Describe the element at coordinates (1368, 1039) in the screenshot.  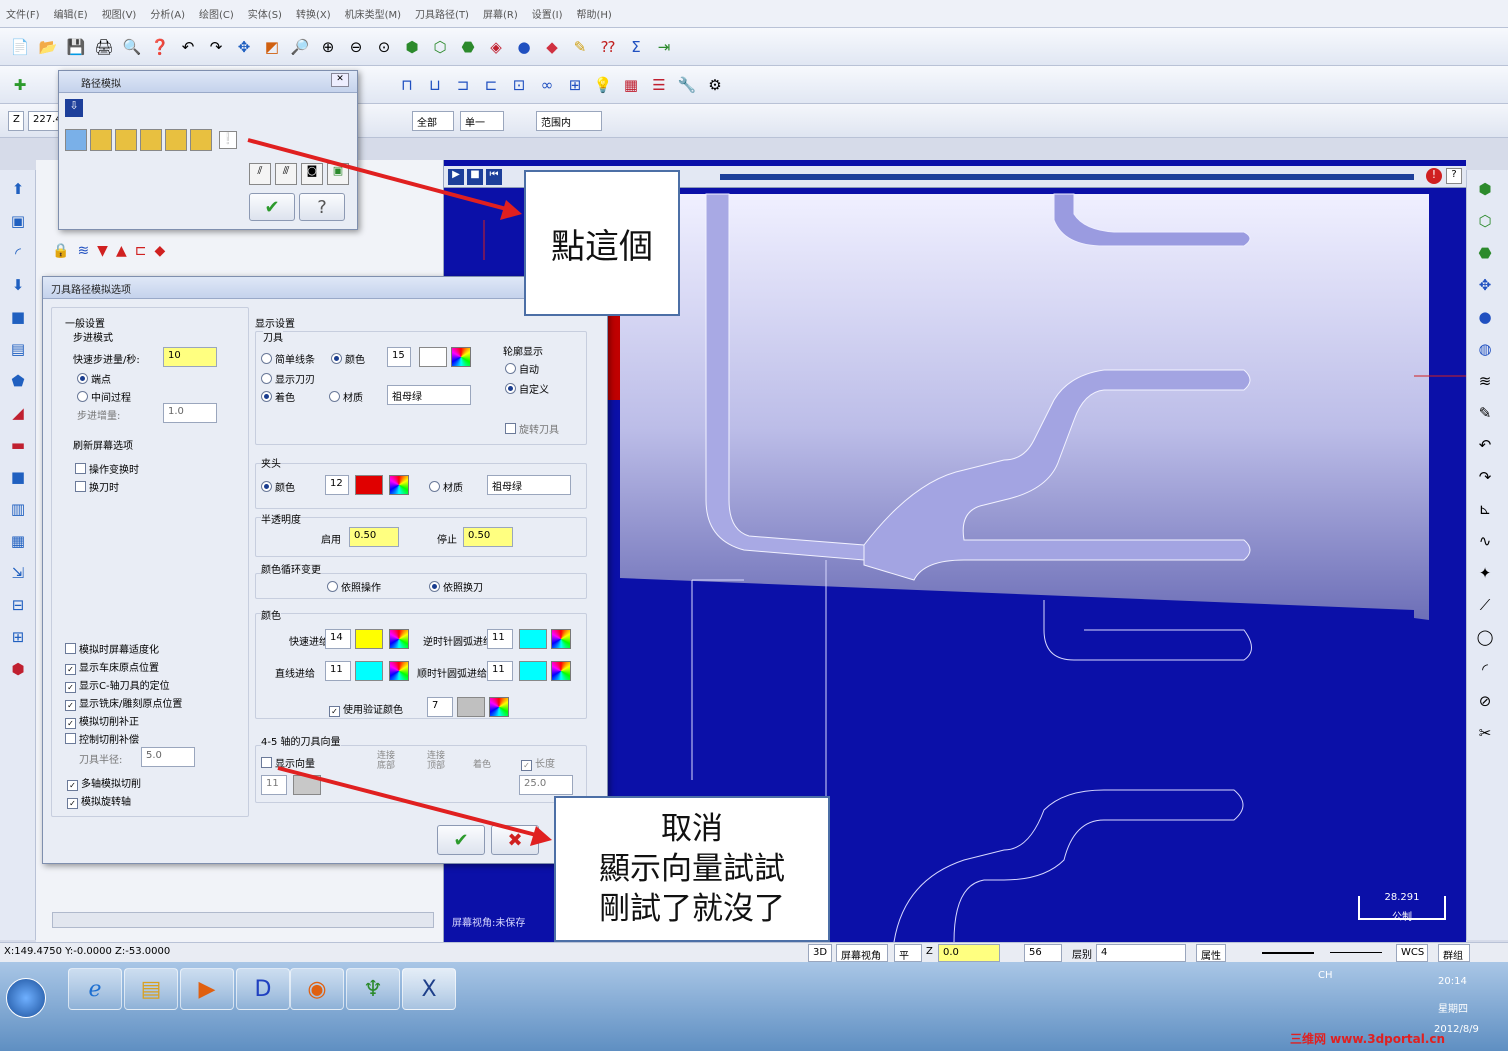
I see `watermark: 三维网 www.3dportal.cn` at that location.